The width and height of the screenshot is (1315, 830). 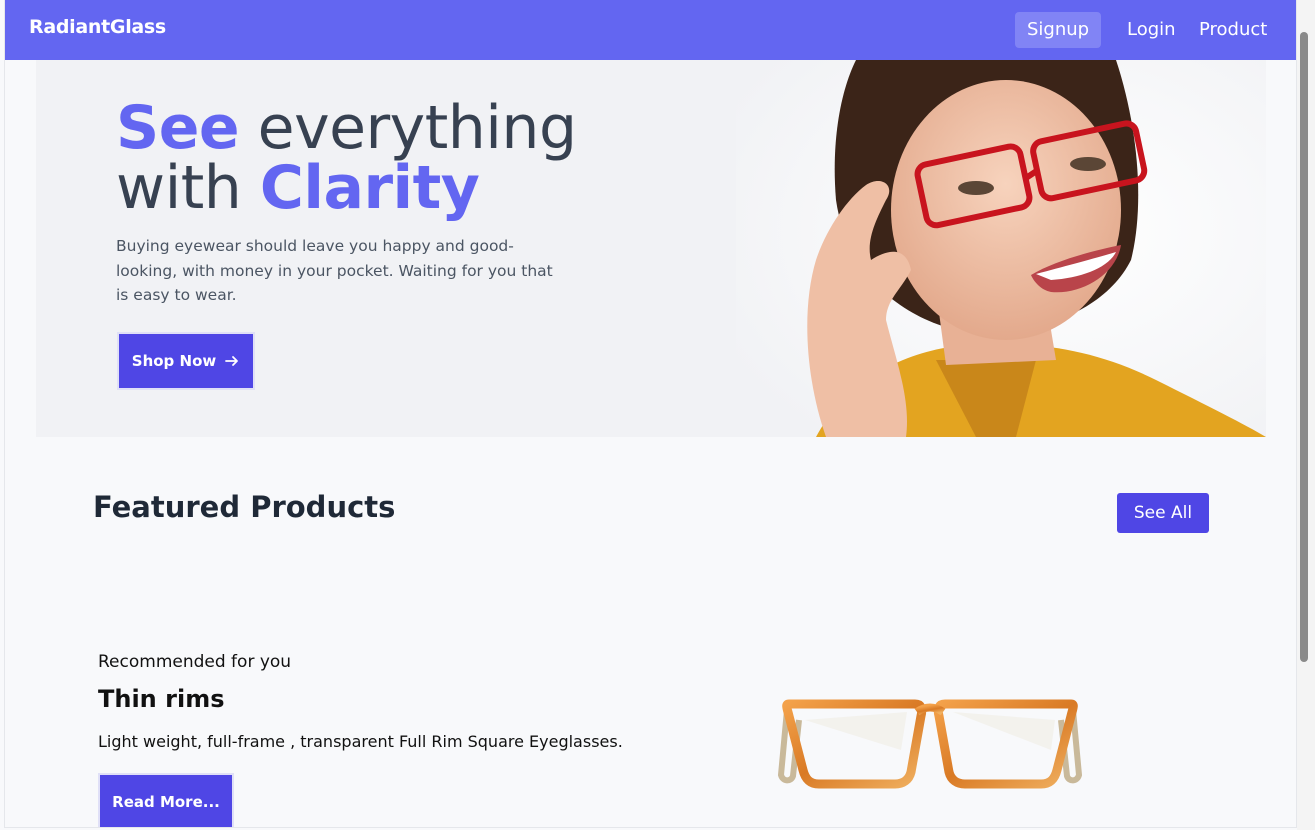 What do you see at coordinates (161, 699) in the screenshot?
I see `product-name: Thin rims` at bounding box center [161, 699].